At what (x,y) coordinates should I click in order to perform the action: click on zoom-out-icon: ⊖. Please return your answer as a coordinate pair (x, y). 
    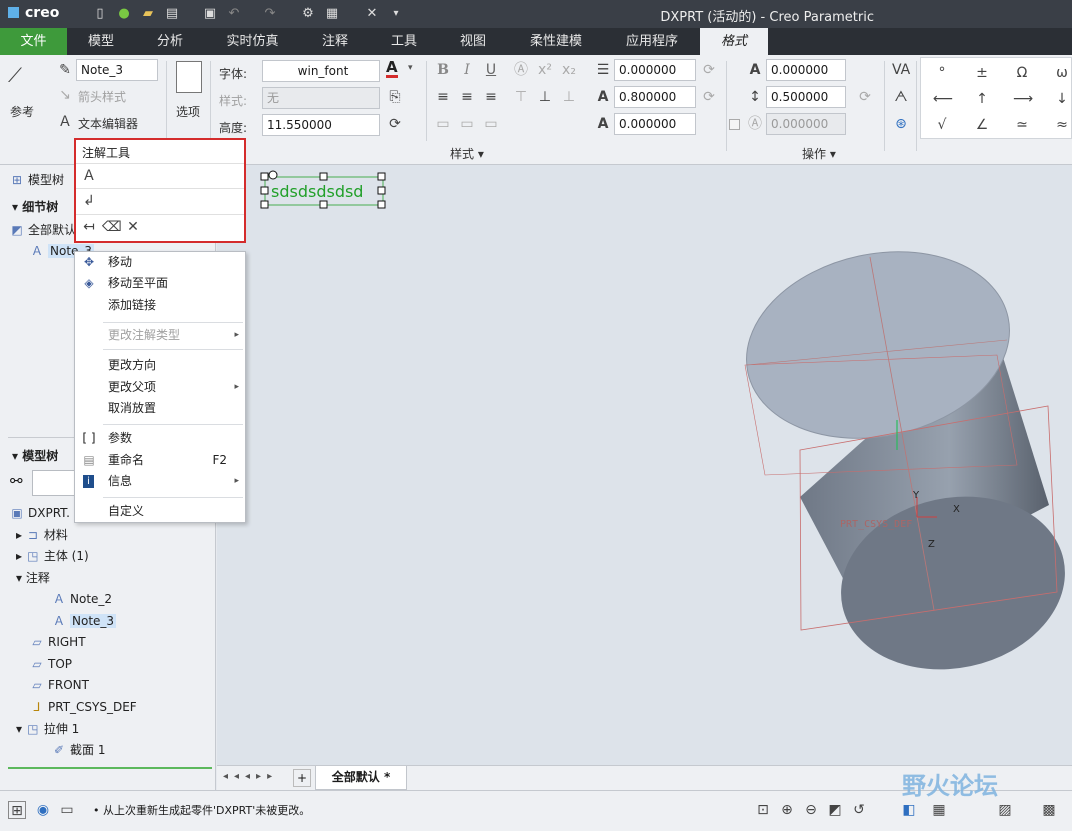
    Looking at the image, I should click on (811, 810).